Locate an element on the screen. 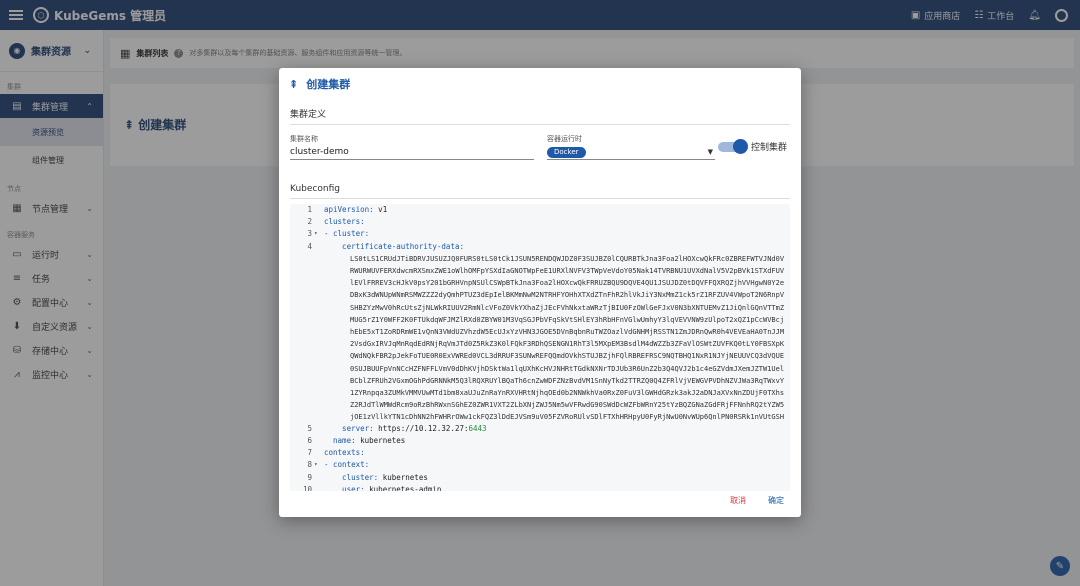  cluster-name-label: 集群名称 is located at coordinates (304, 139).